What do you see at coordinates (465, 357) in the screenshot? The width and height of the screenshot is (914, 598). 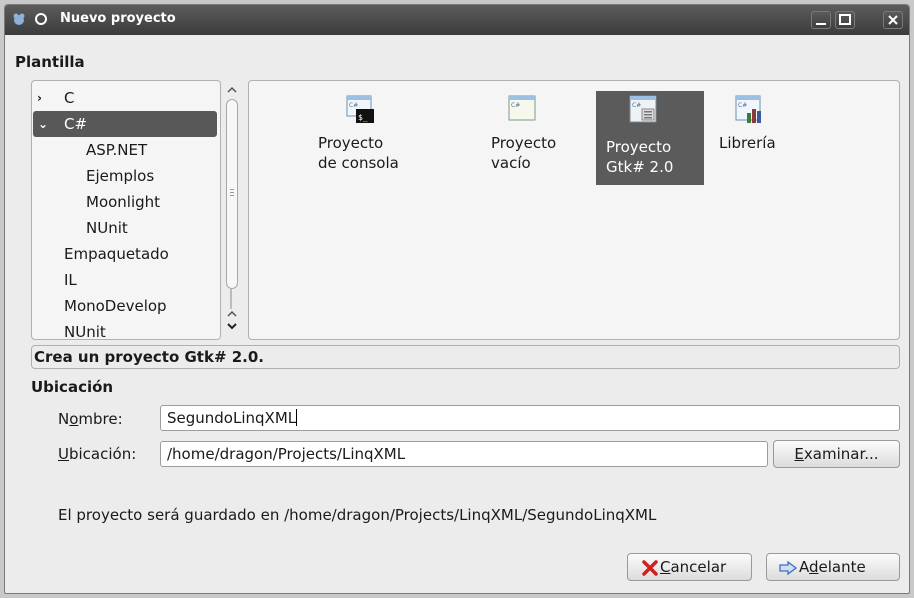 I see `template-description: Crea un proyecto Gtk# 2.0.` at bounding box center [465, 357].